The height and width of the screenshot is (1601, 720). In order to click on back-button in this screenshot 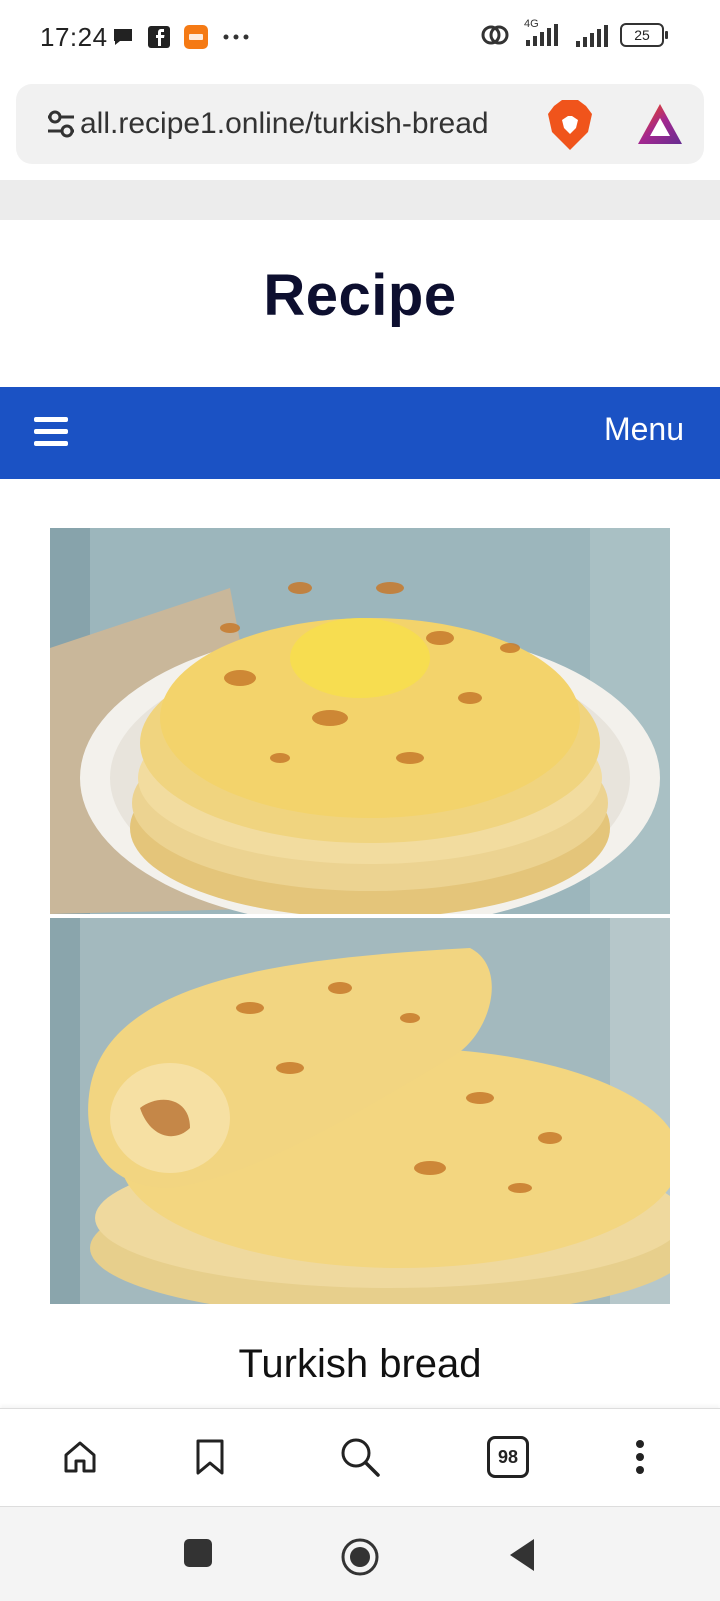, I will do `click(522, 1557)`.